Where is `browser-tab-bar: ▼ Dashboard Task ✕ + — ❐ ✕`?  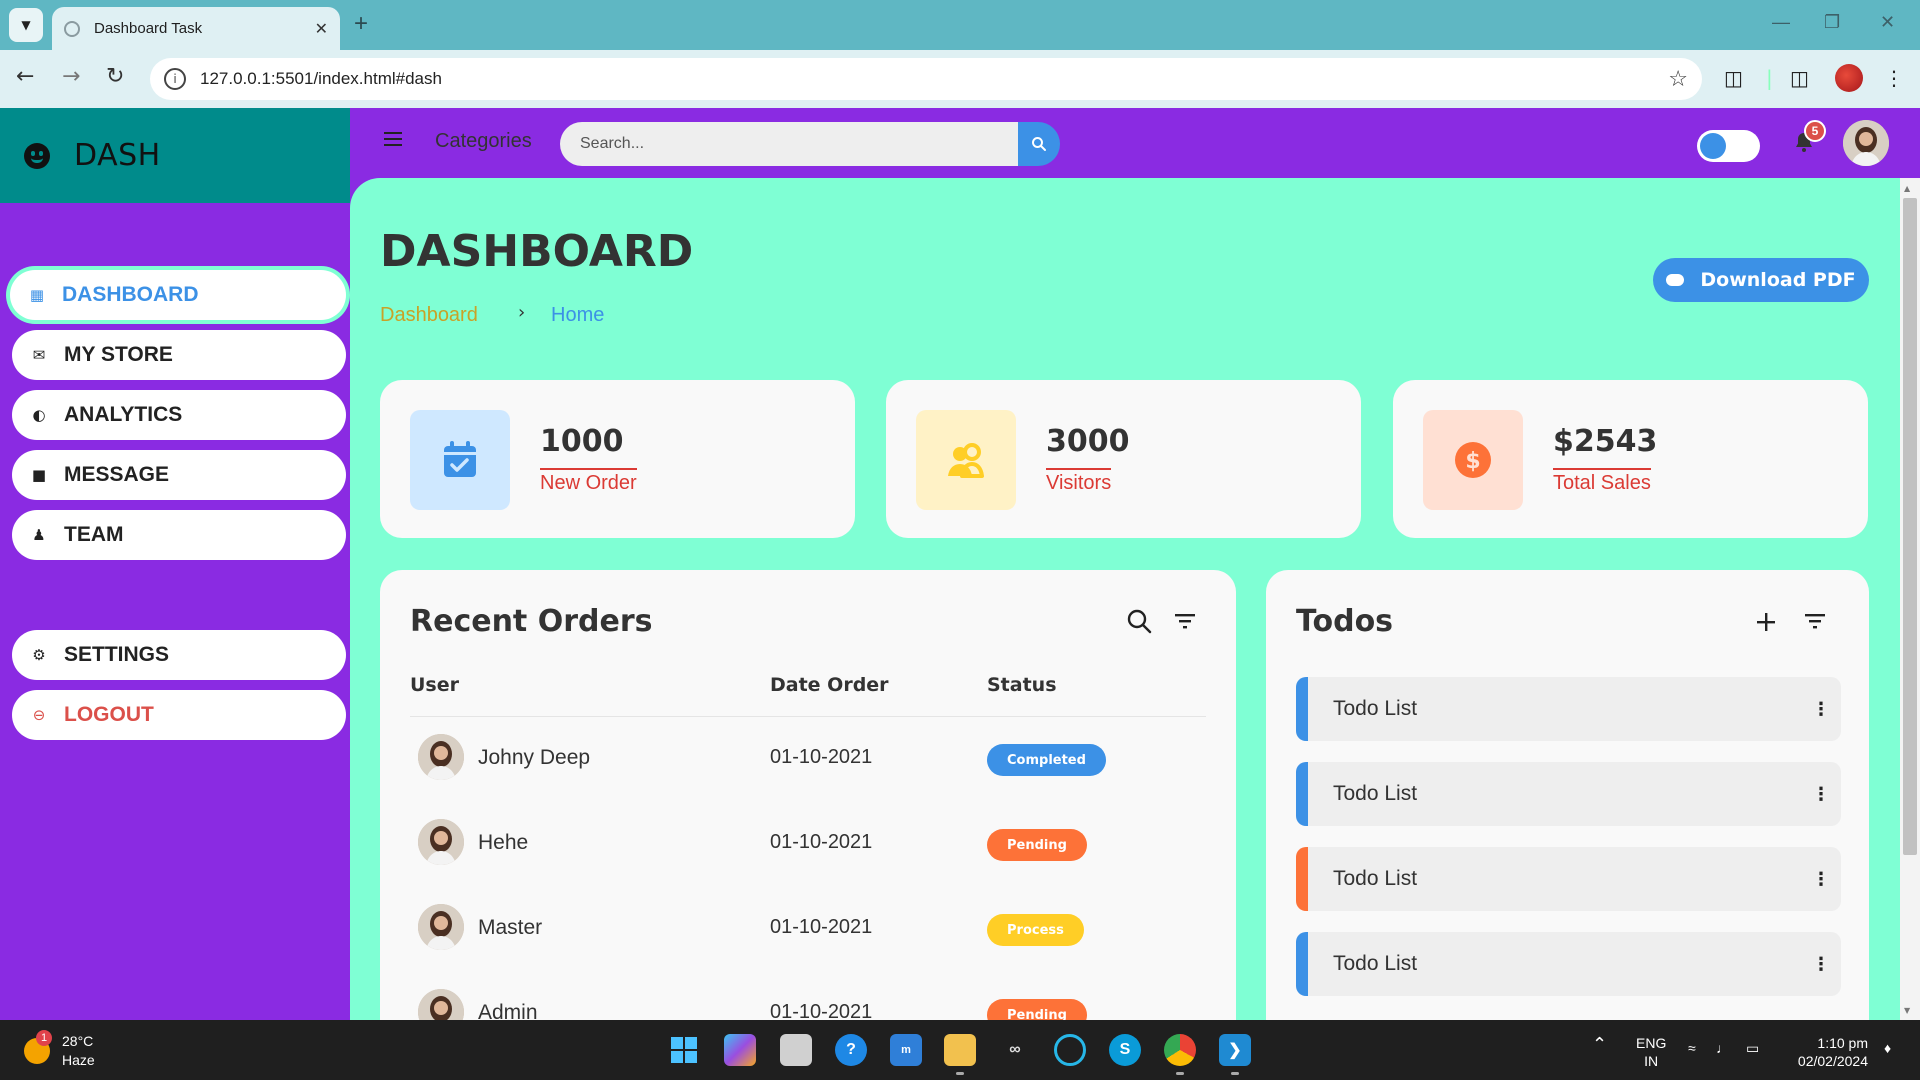 browser-tab-bar: ▼ Dashboard Task ✕ + — ❐ ✕ is located at coordinates (960, 25).